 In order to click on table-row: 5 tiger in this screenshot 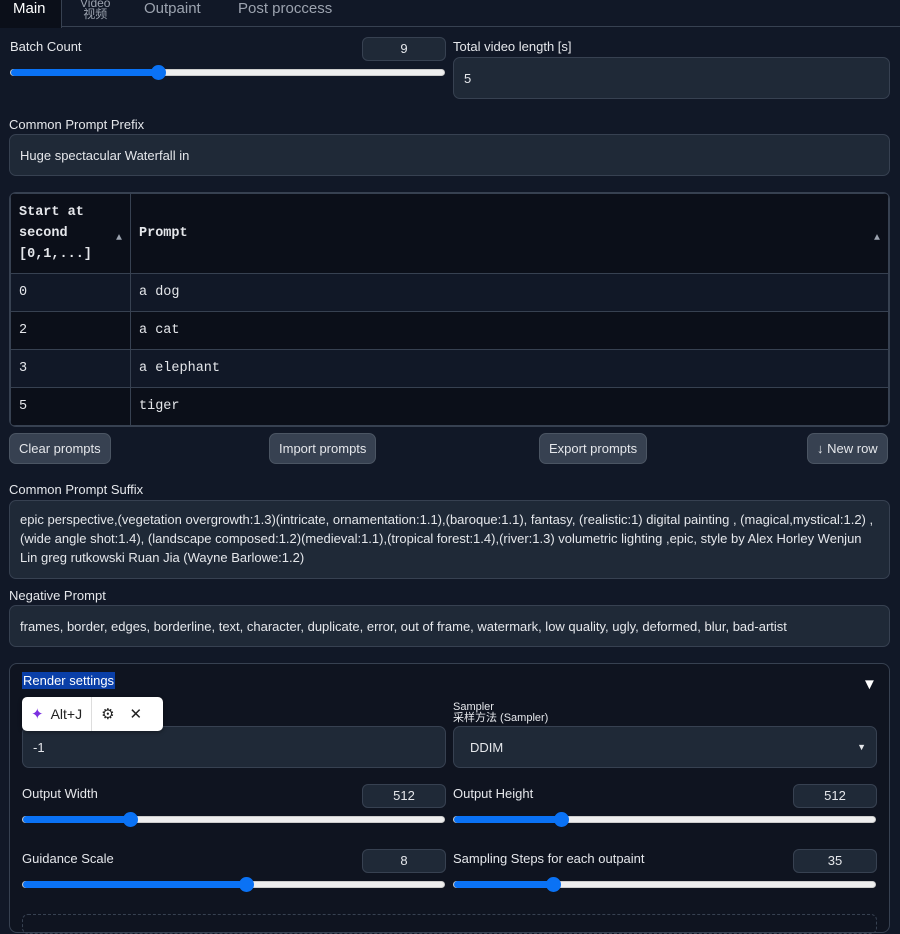, I will do `click(449, 406)`.